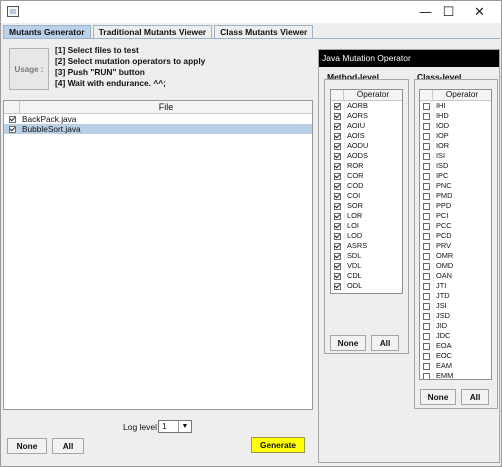  Describe the element at coordinates (152, 32) in the screenshot. I see `tab-traditional-mutants-viewer: Traditional Mutants Viewer` at that location.